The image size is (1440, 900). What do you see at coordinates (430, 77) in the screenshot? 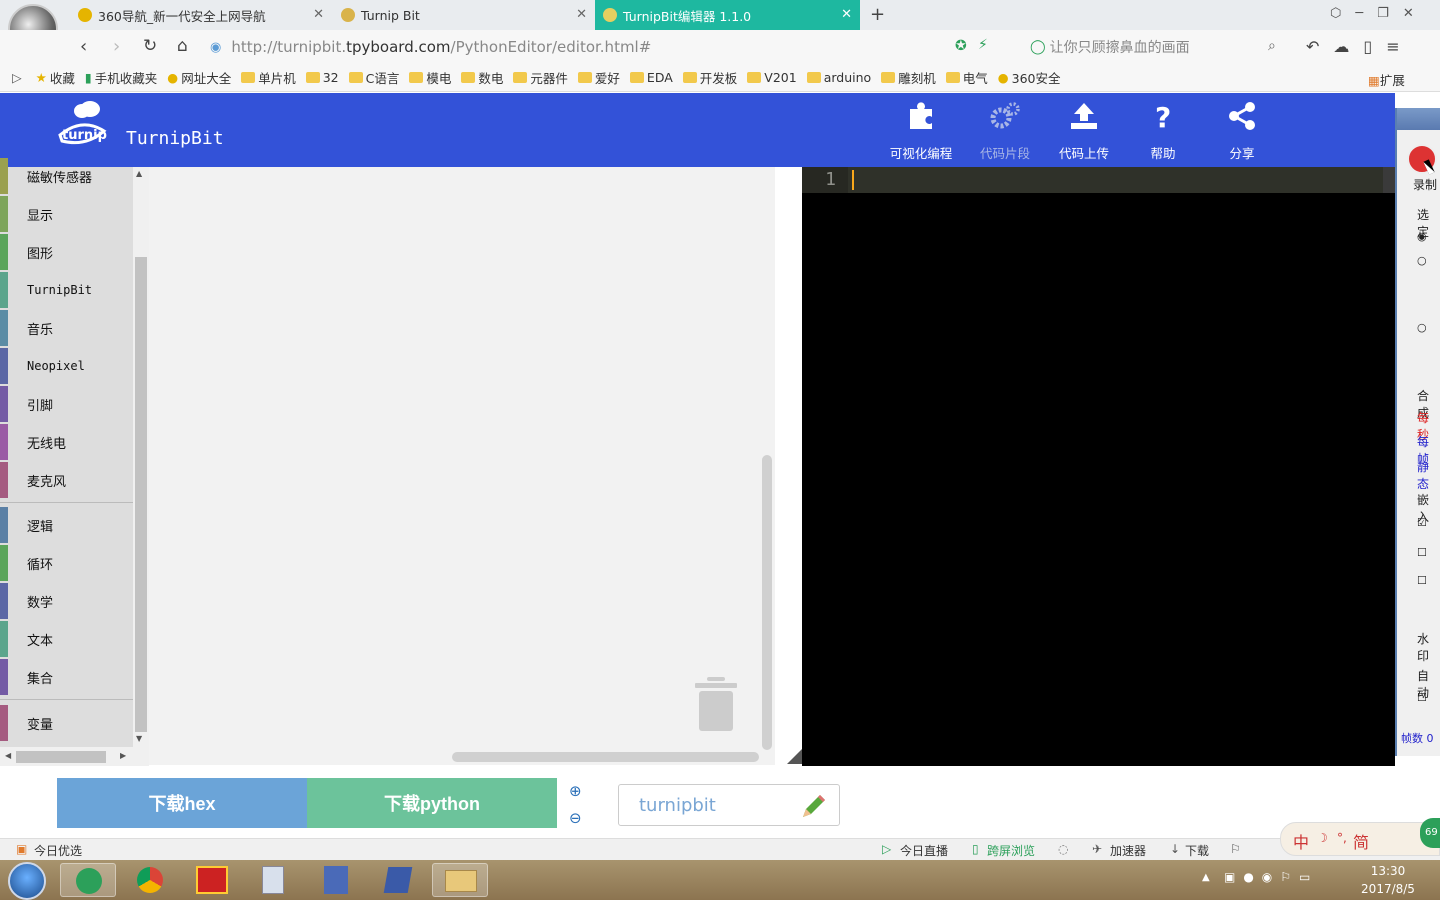
I see `bookmark-folder: 模电` at bounding box center [430, 77].